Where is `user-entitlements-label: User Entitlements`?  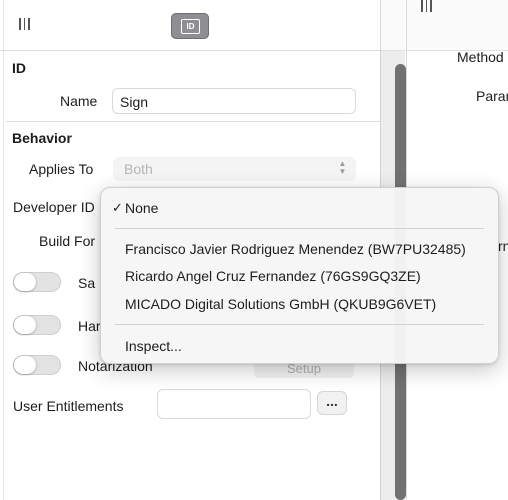
user-entitlements-label: User Entitlements is located at coordinates (68, 406).